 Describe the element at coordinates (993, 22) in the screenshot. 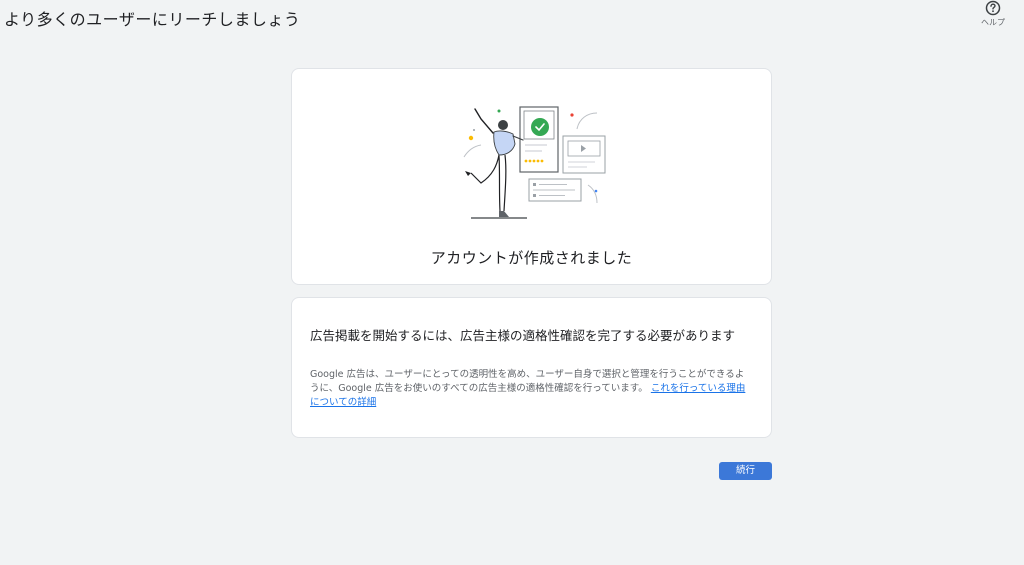

I see `help-label: ヘルプ` at that location.